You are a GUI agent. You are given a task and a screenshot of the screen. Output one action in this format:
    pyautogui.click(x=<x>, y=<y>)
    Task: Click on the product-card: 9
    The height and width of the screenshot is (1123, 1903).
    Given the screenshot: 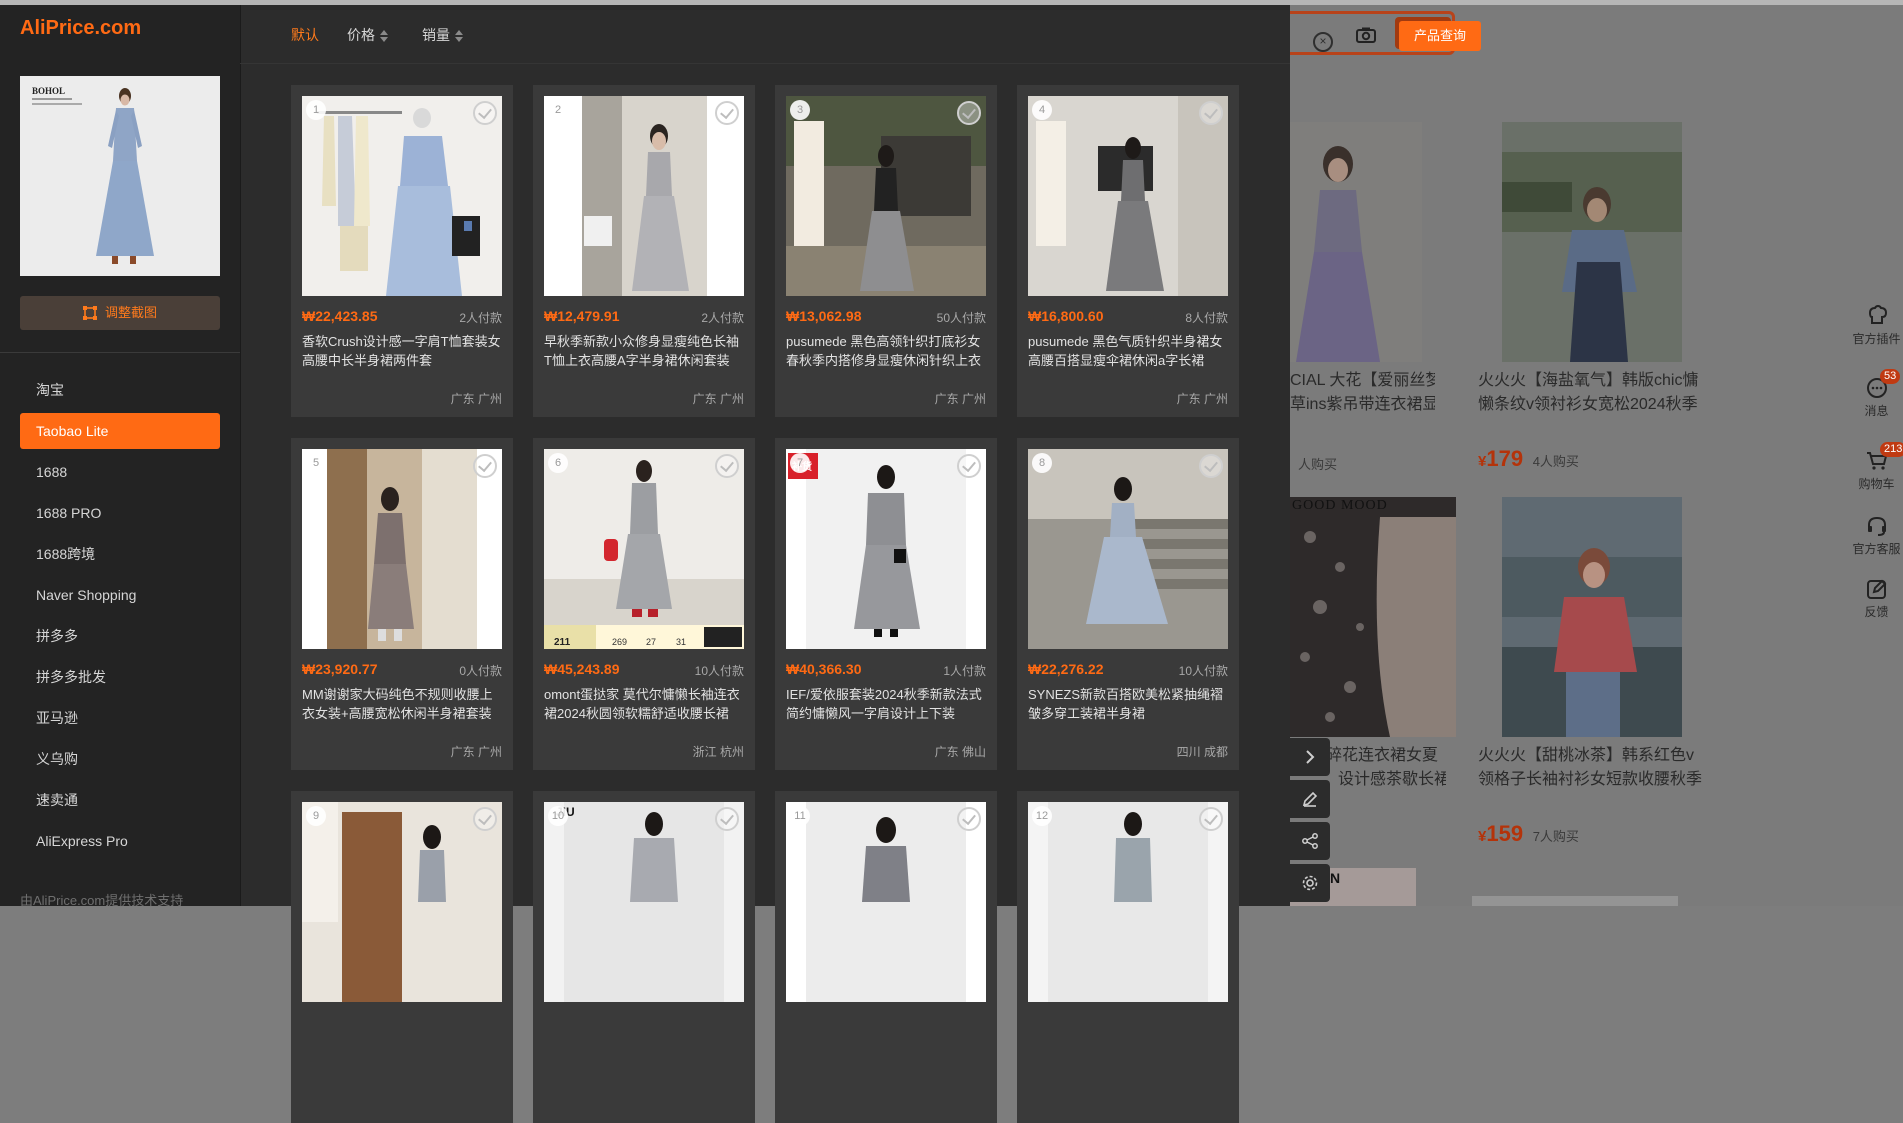 What is the action you would take?
    pyautogui.click(x=402, y=957)
    